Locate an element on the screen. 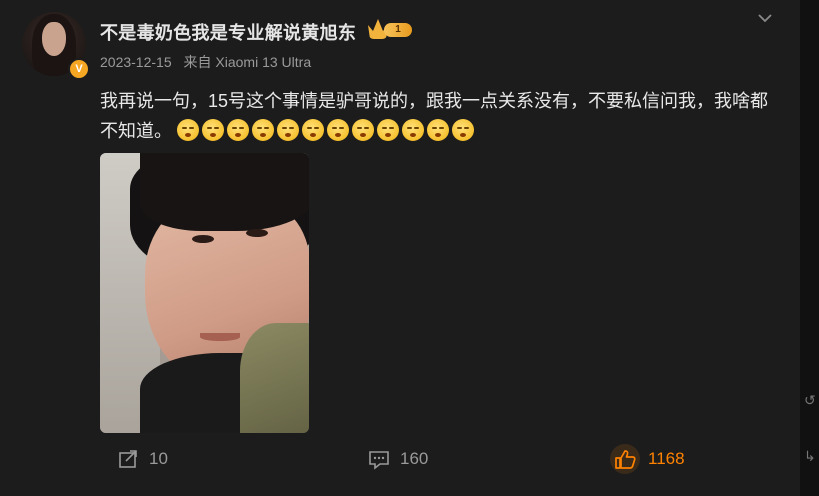 The image size is (819, 496). verified-icon: V is located at coordinates (79, 69).